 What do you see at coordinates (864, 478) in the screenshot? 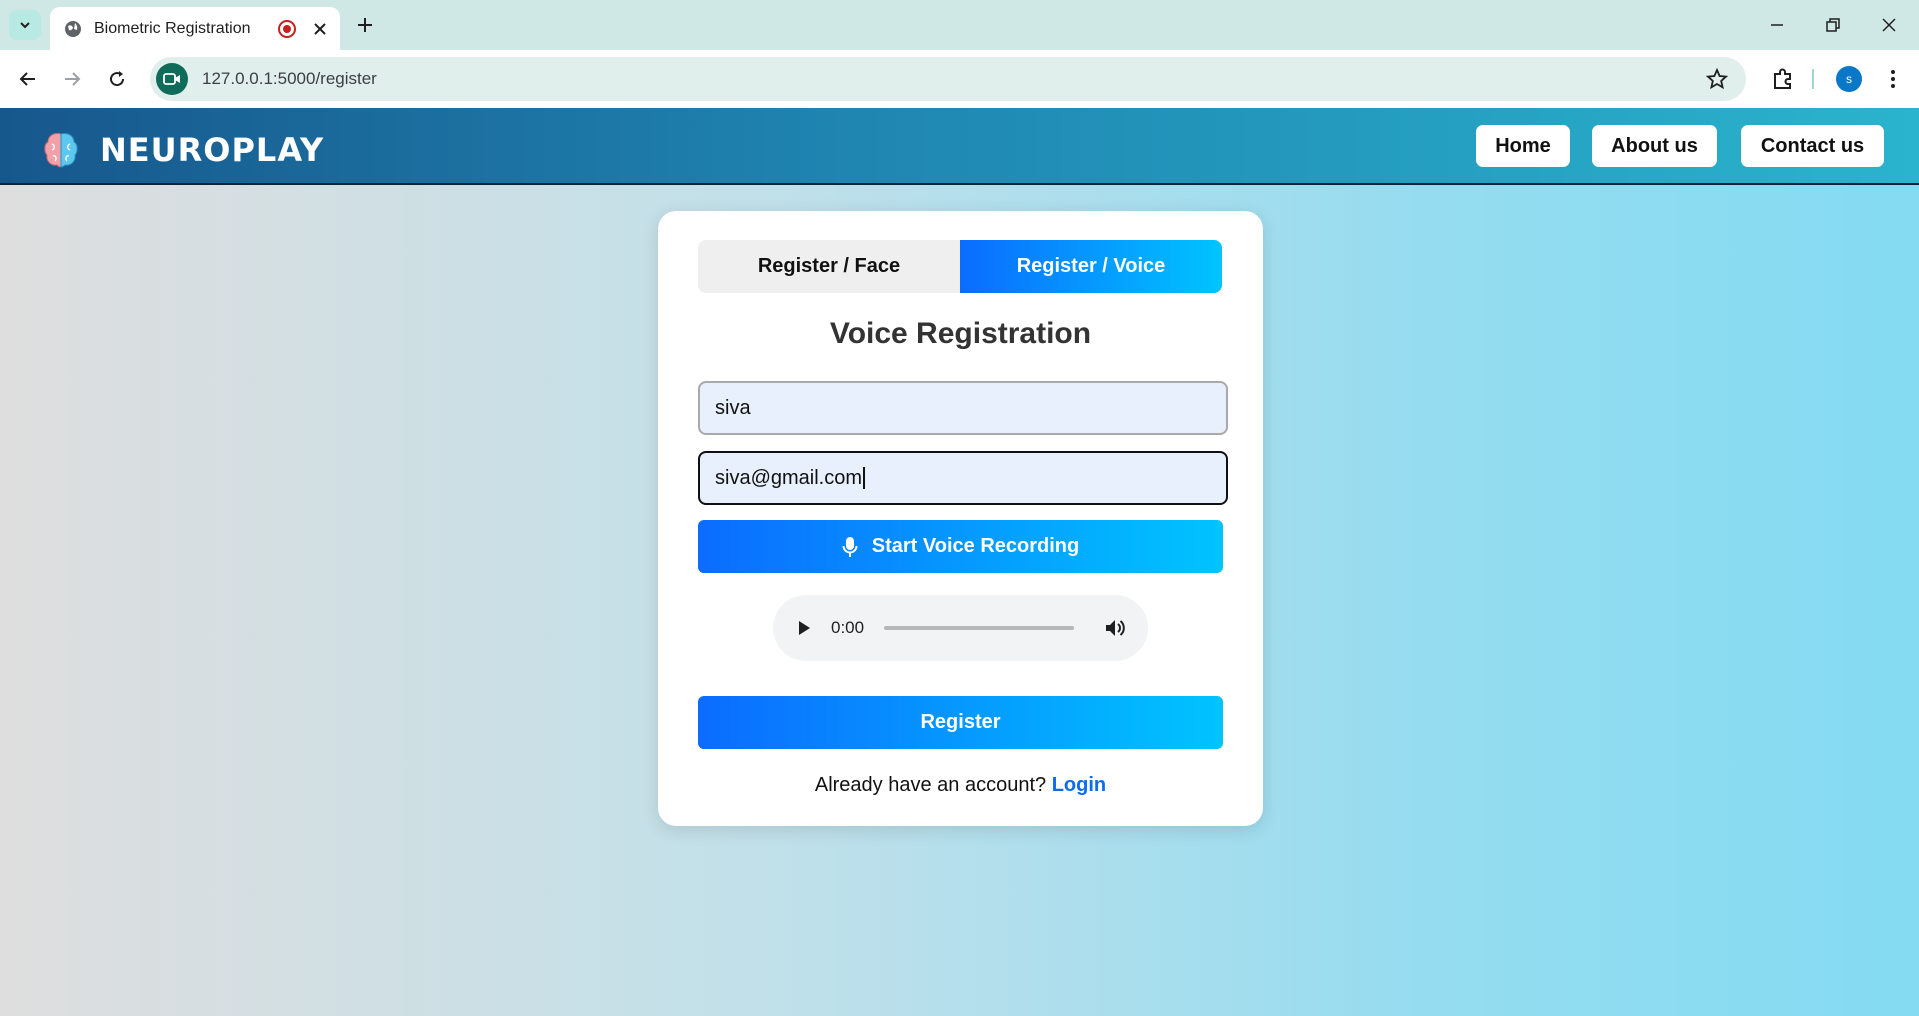
I see `text-caret` at bounding box center [864, 478].